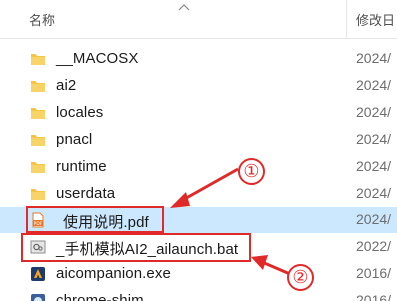 This screenshot has width=397, height=301. Describe the element at coordinates (198, 59) in the screenshot. I see `file-row-macosx: __MACOSX 2024/` at that location.